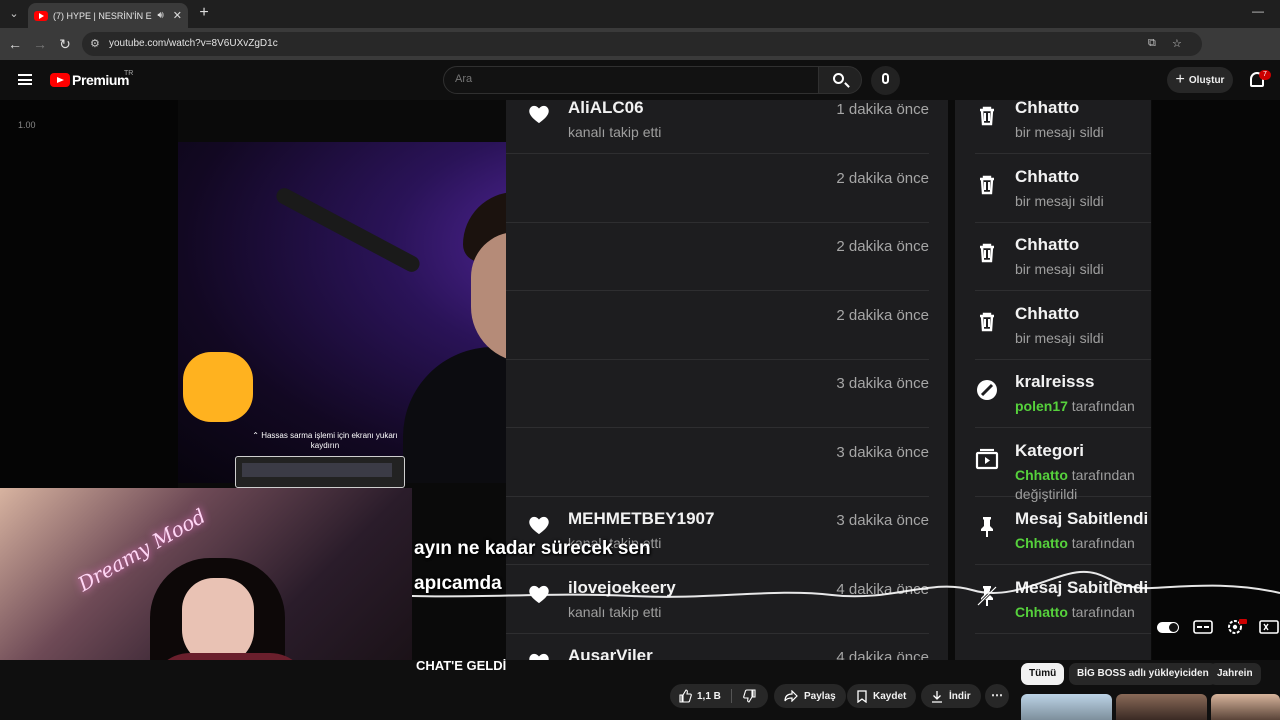 The width and height of the screenshot is (1280, 720). Describe the element at coordinates (101, 80) in the screenshot. I see `logo-text: Premium` at that location.